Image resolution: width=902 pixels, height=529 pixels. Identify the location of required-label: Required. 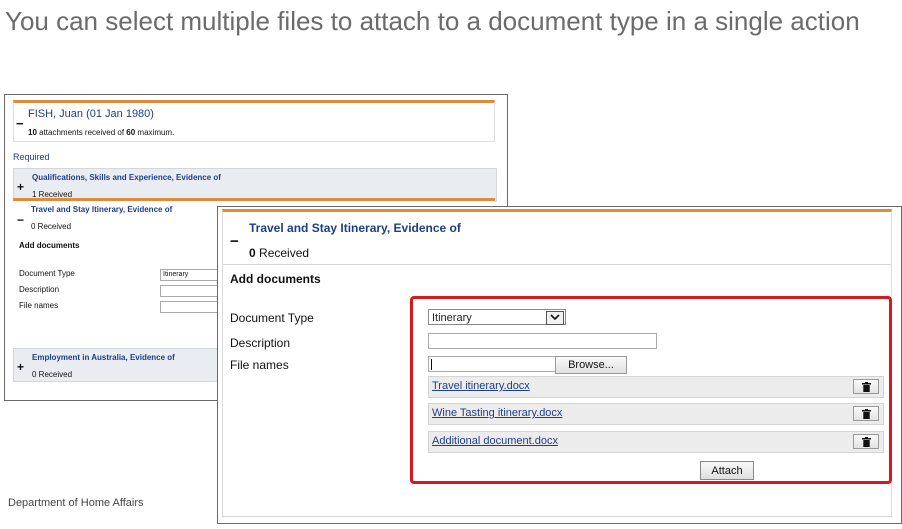
(31, 157).